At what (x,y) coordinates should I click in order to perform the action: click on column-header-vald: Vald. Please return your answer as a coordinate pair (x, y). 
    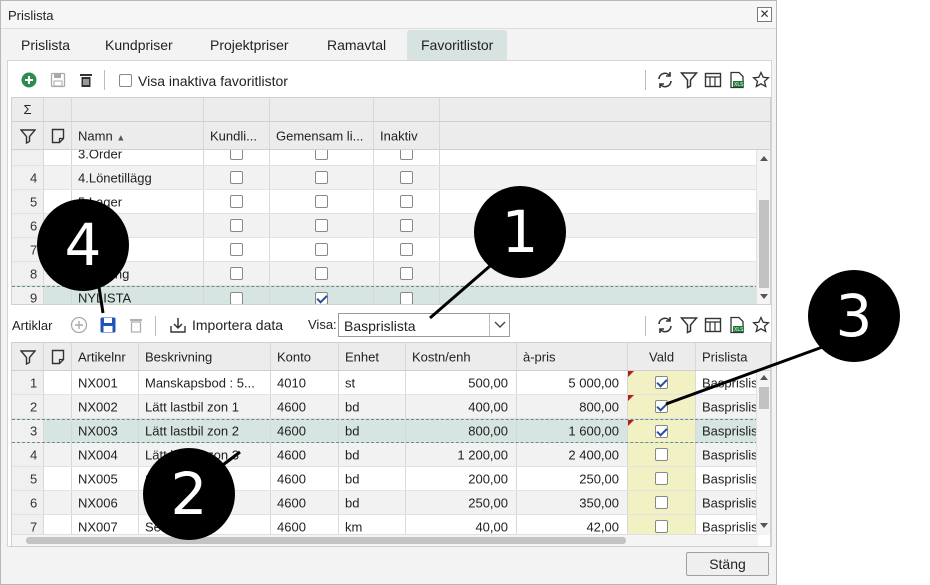
    Looking at the image, I should click on (662, 356).